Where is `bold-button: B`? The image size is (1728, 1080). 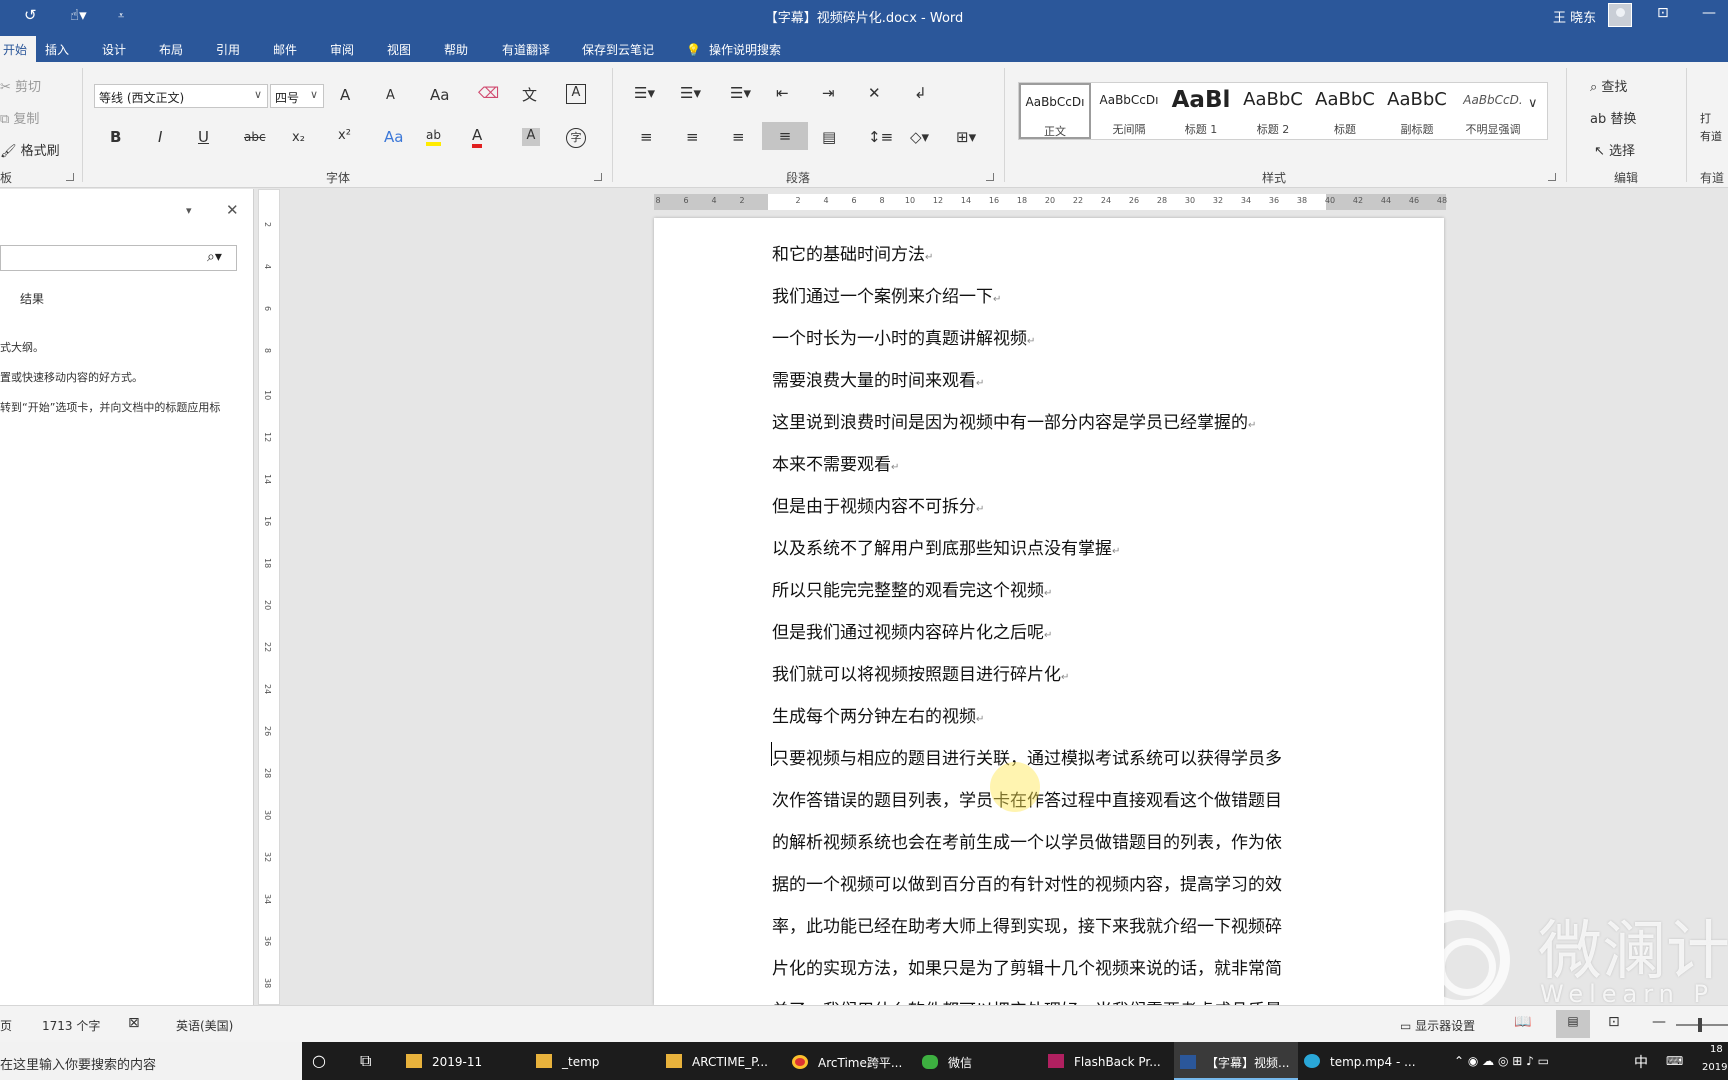
bold-button: B is located at coordinates (115, 137).